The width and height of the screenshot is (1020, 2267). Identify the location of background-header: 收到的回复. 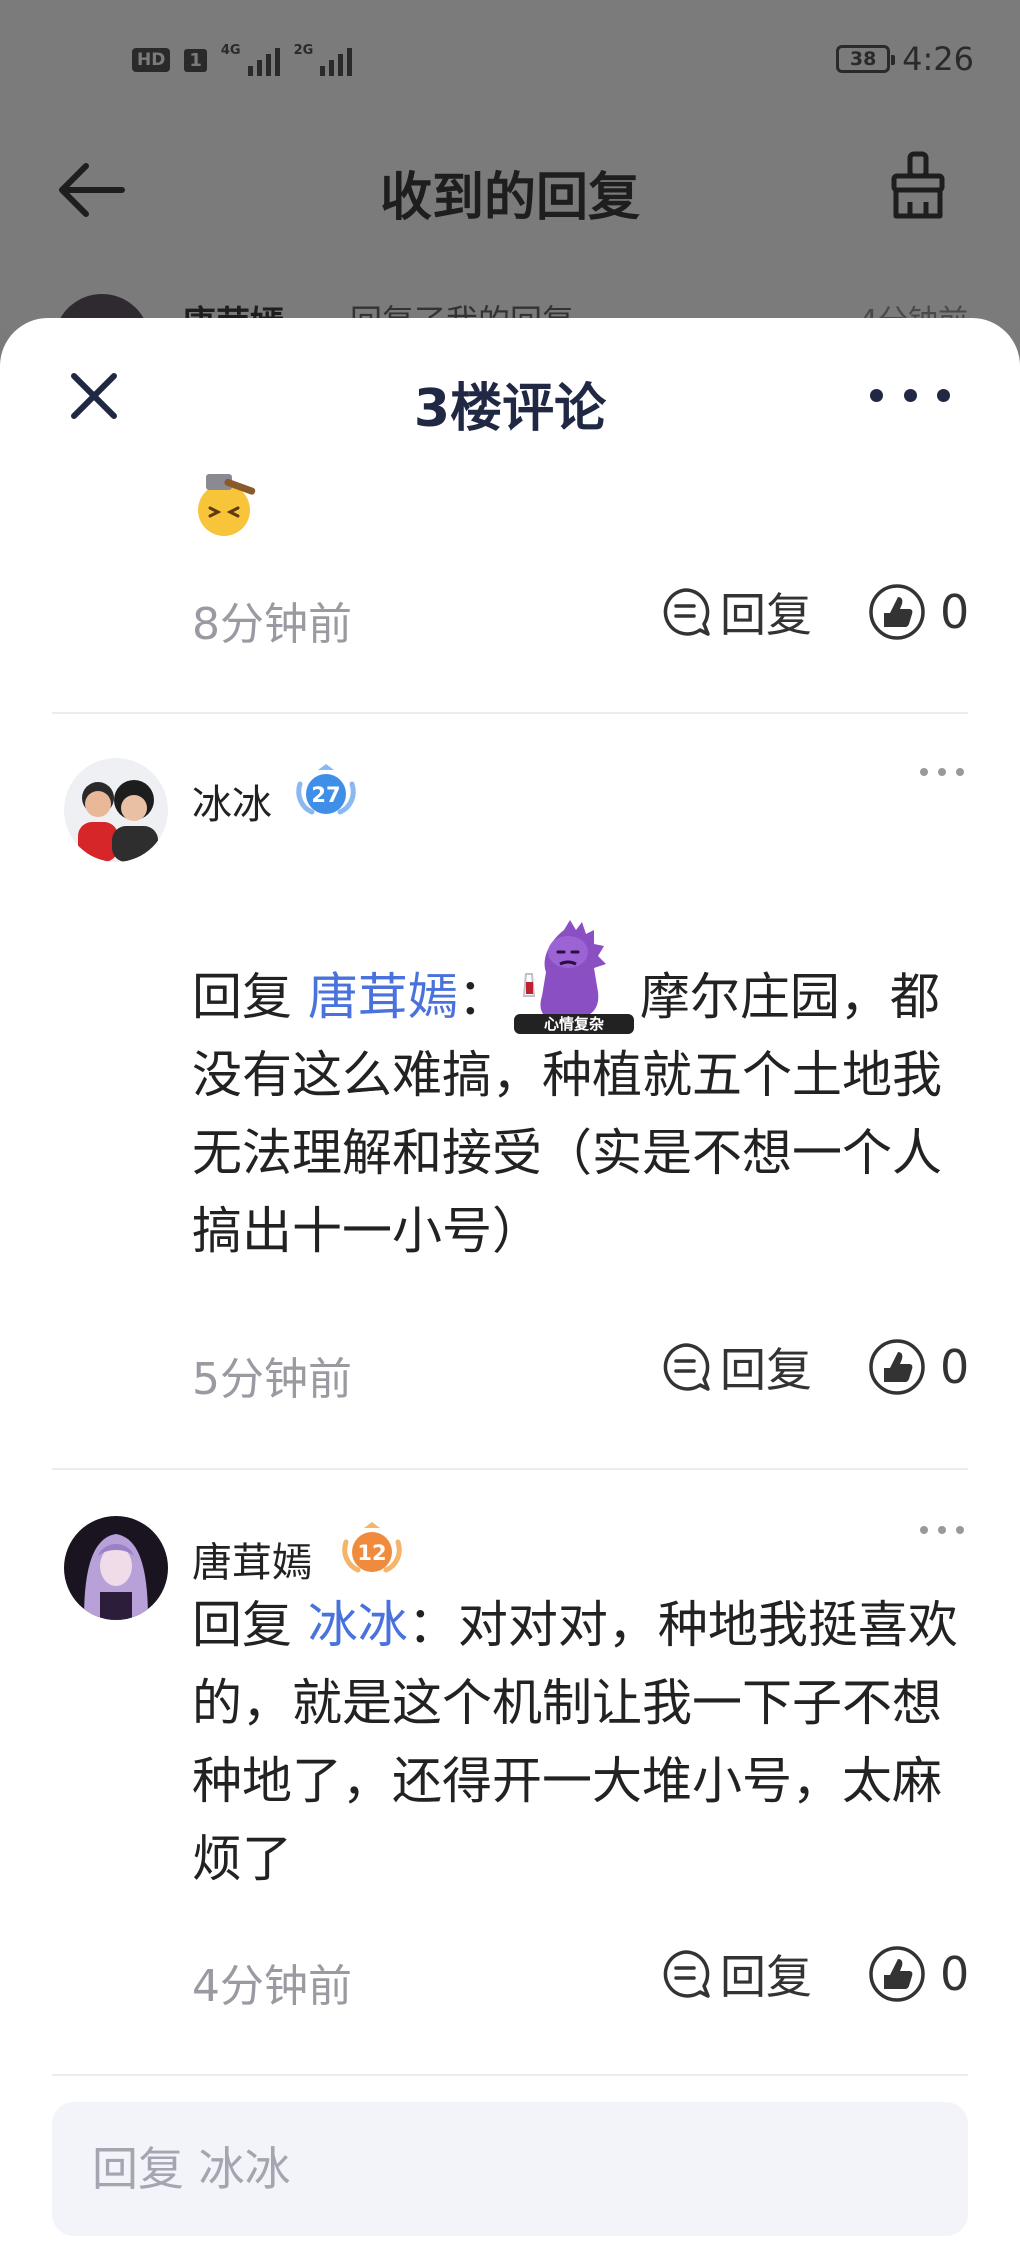
(510, 185).